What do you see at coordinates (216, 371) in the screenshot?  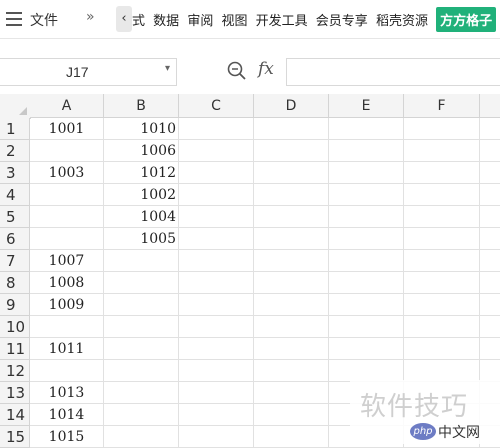 I see `cell-c12` at bounding box center [216, 371].